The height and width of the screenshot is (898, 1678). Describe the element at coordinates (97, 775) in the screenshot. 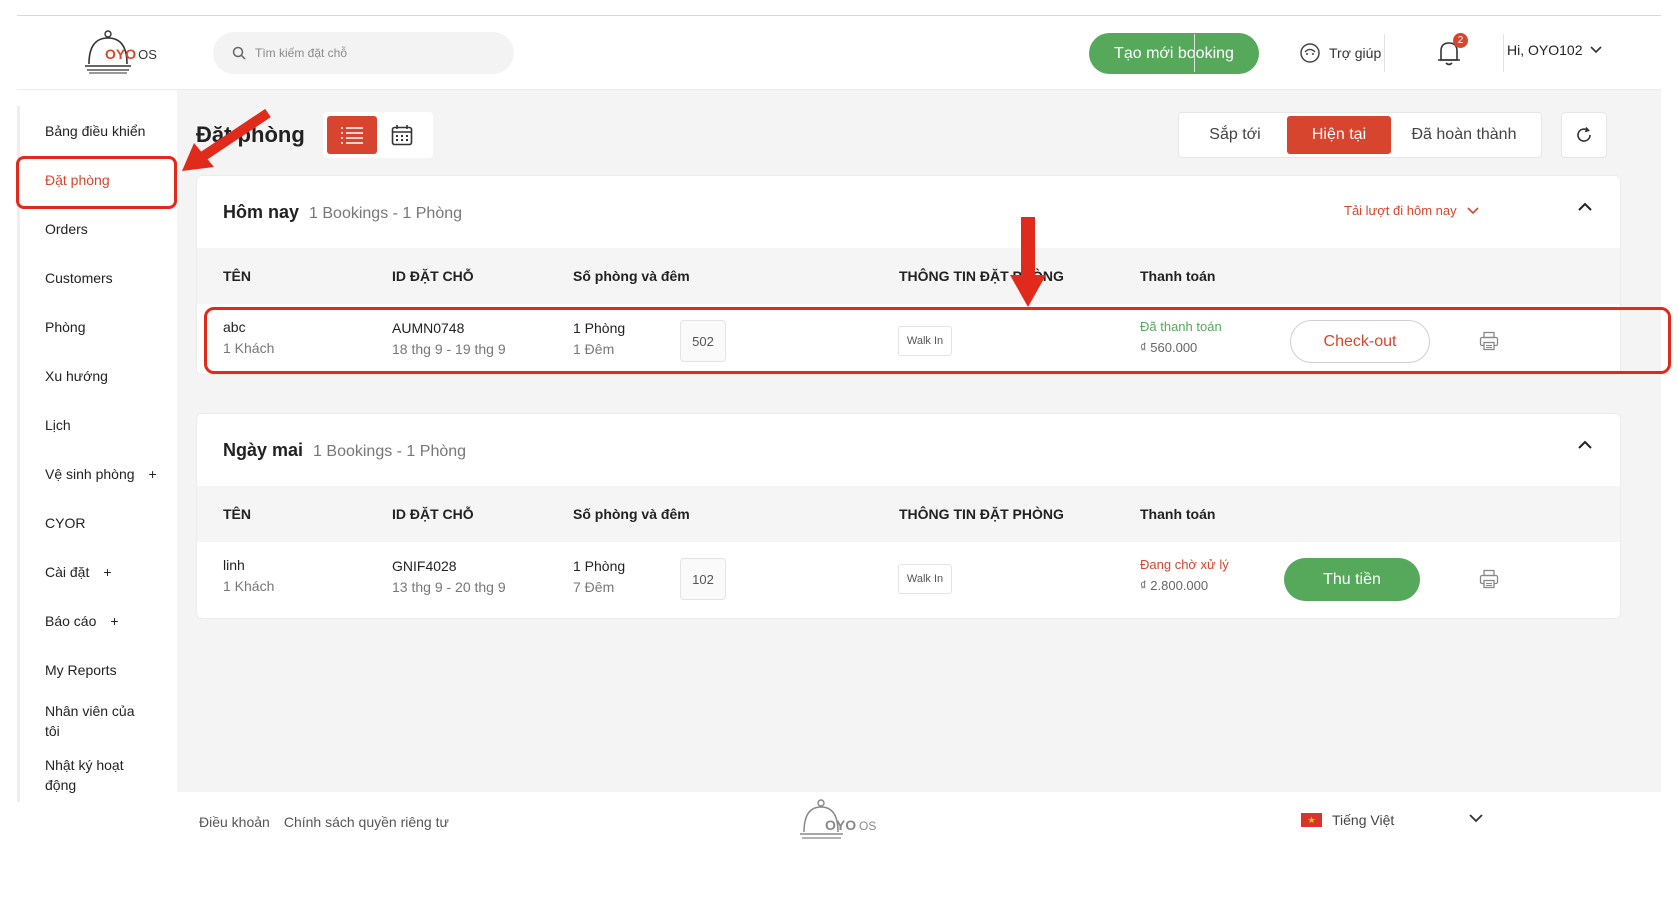

I see `sidebar-item-activity-log: Nhật ký hoạt động` at that location.